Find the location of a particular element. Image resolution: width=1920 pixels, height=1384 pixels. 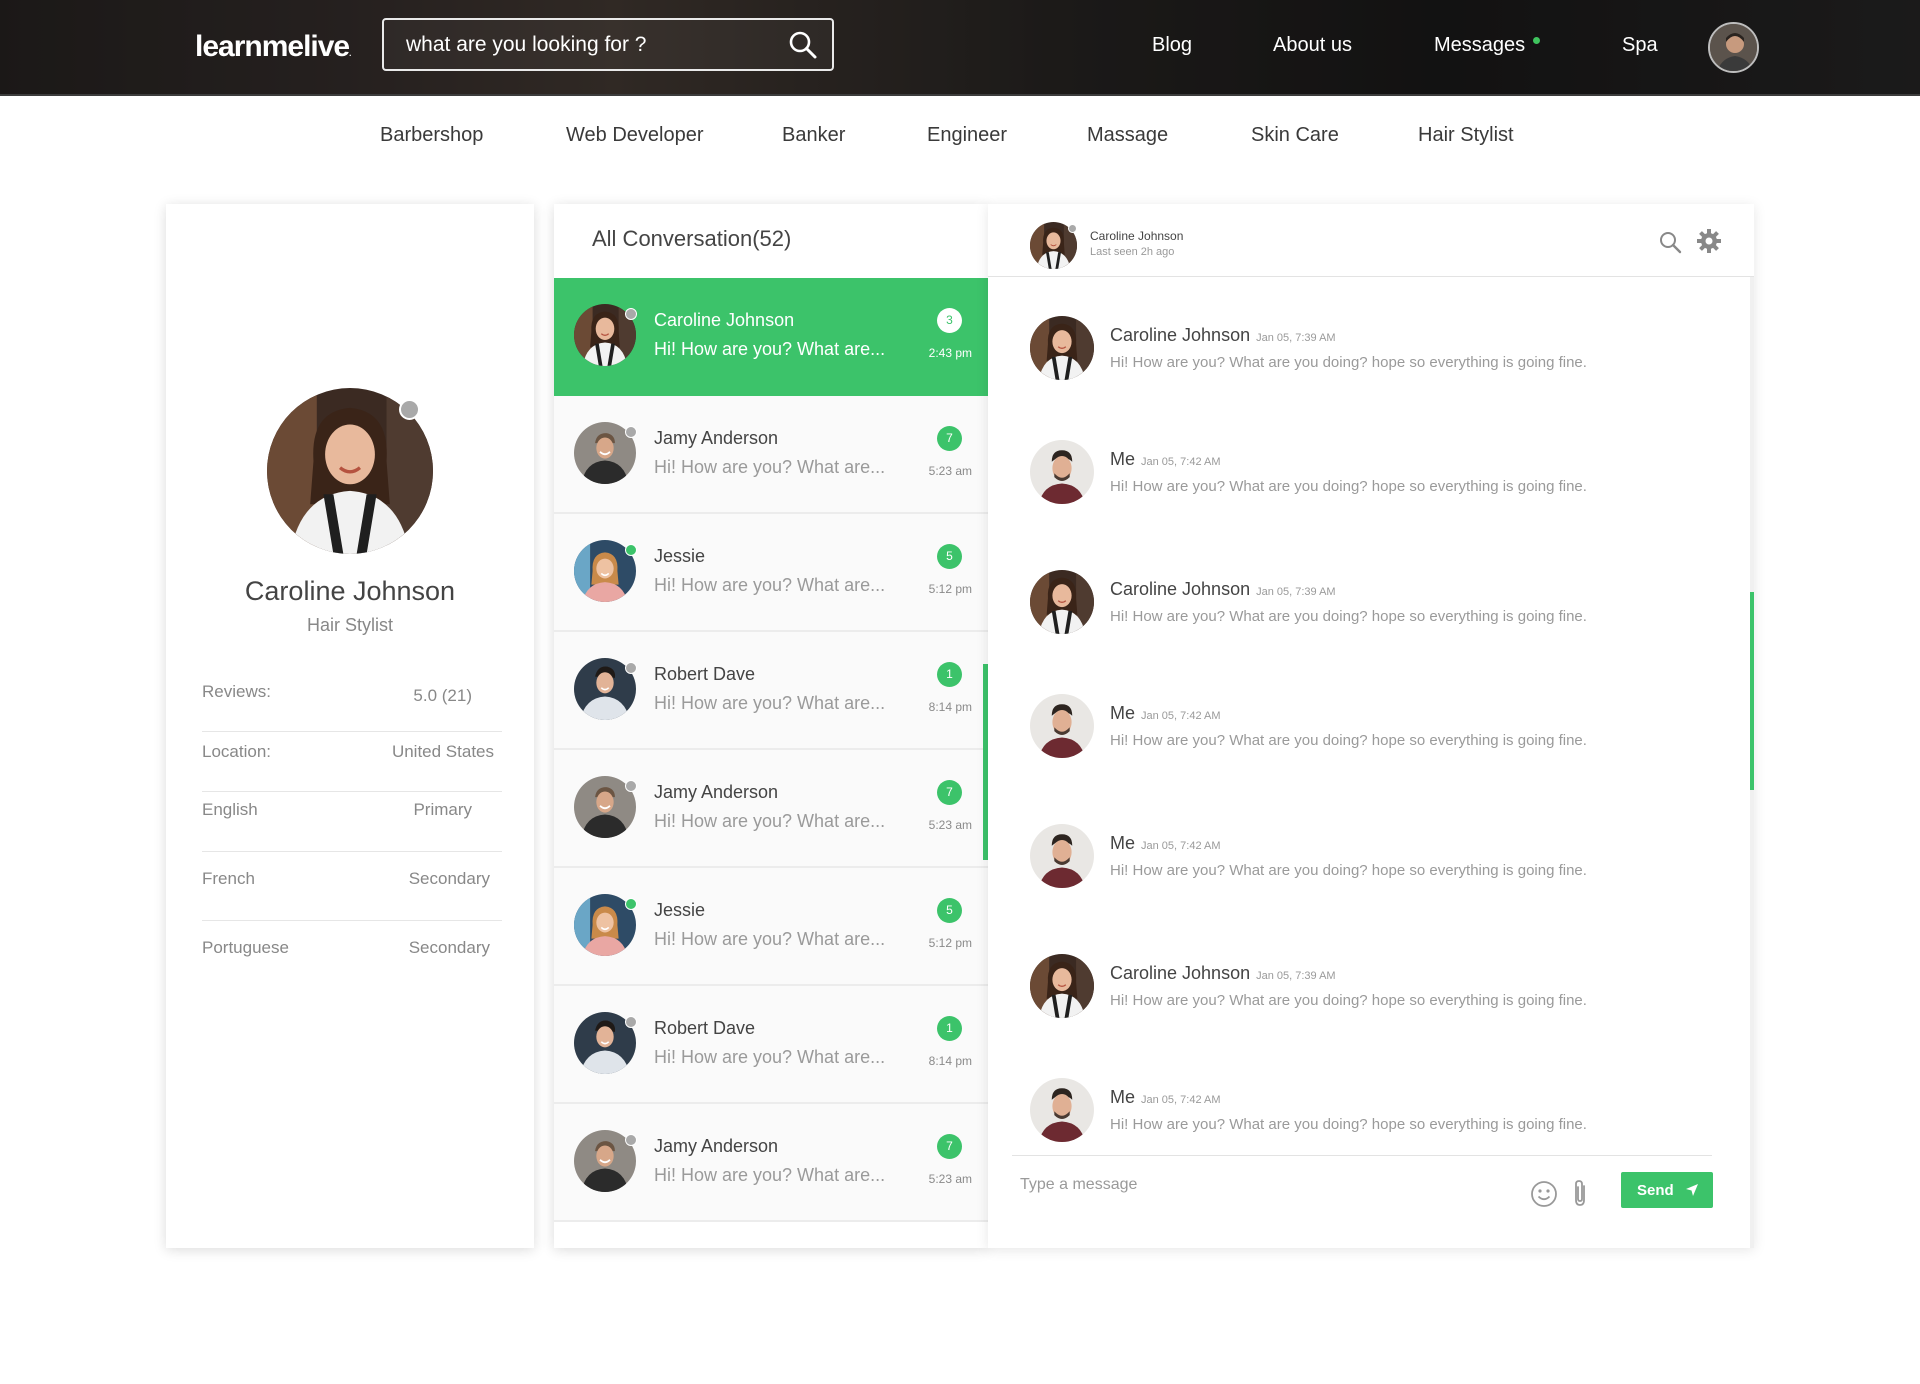

category-barbershop: Barbershop is located at coordinates (431, 135).